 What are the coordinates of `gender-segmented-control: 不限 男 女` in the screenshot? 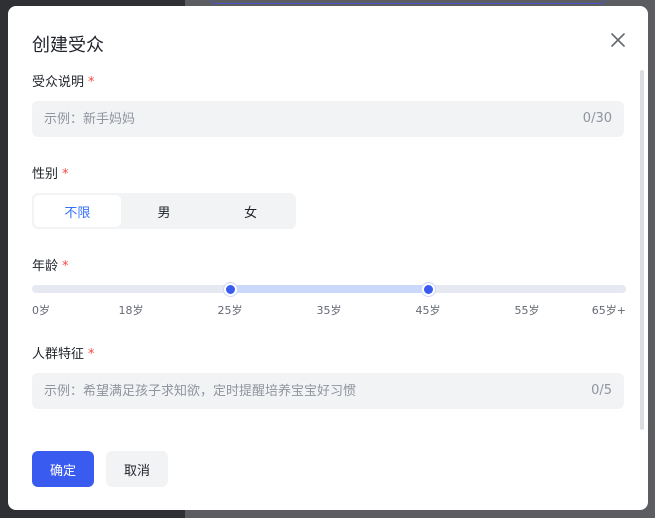 It's located at (164, 211).